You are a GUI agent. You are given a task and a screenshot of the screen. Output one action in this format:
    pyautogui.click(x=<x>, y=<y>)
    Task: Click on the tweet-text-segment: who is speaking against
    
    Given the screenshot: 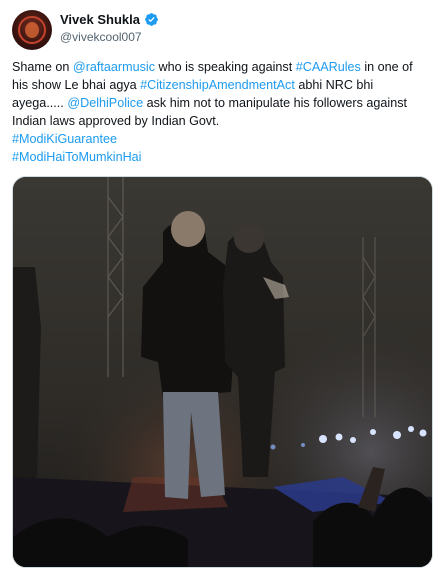 What is the action you would take?
    pyautogui.click(x=225, y=67)
    